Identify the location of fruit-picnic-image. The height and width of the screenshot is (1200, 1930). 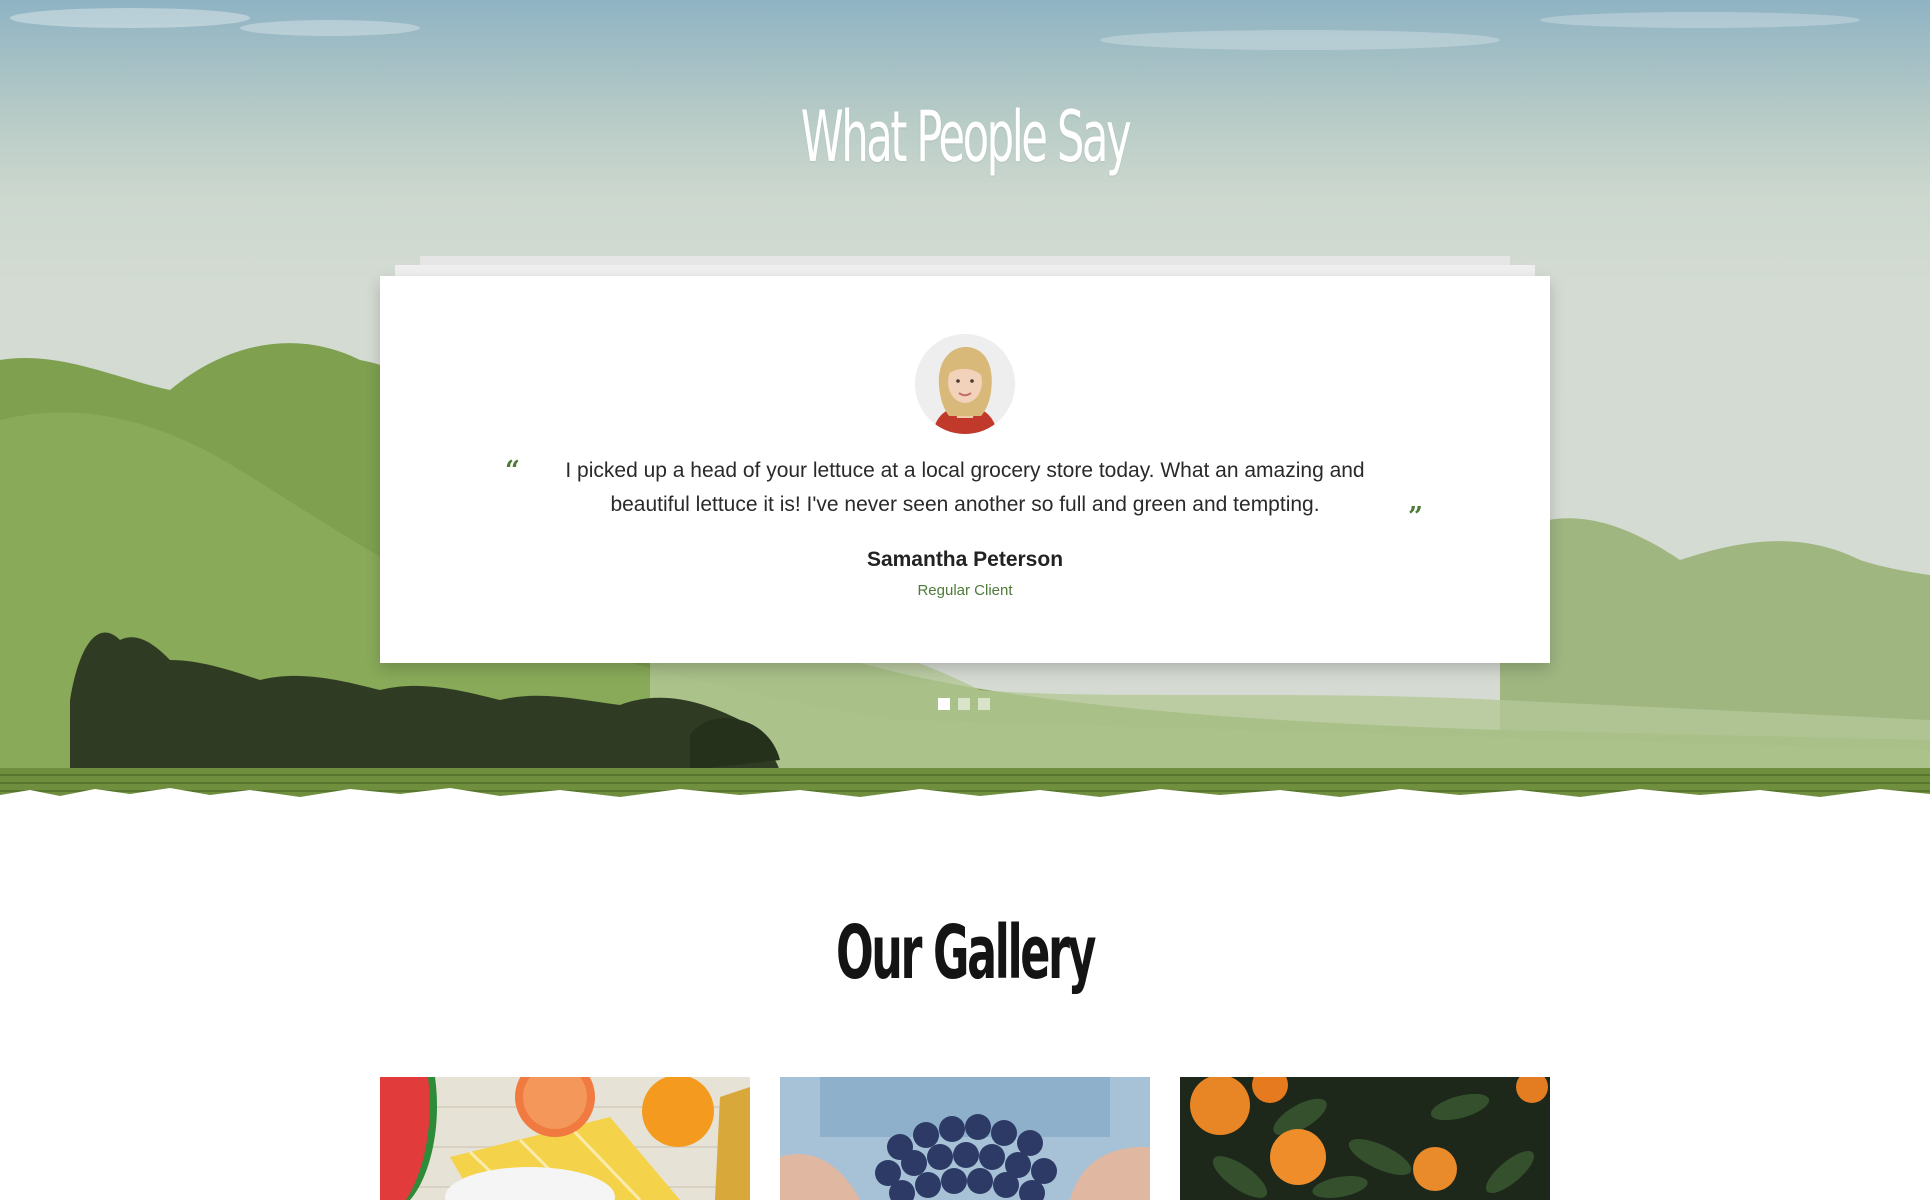
(565, 1138).